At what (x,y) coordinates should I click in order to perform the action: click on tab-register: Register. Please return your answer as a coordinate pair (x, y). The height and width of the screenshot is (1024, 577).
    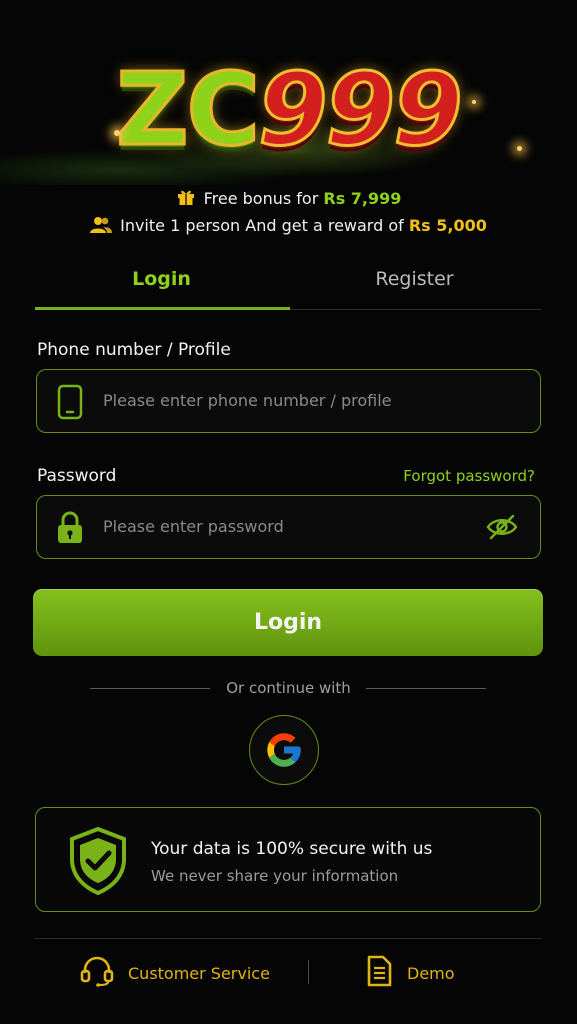
    Looking at the image, I should click on (414, 279).